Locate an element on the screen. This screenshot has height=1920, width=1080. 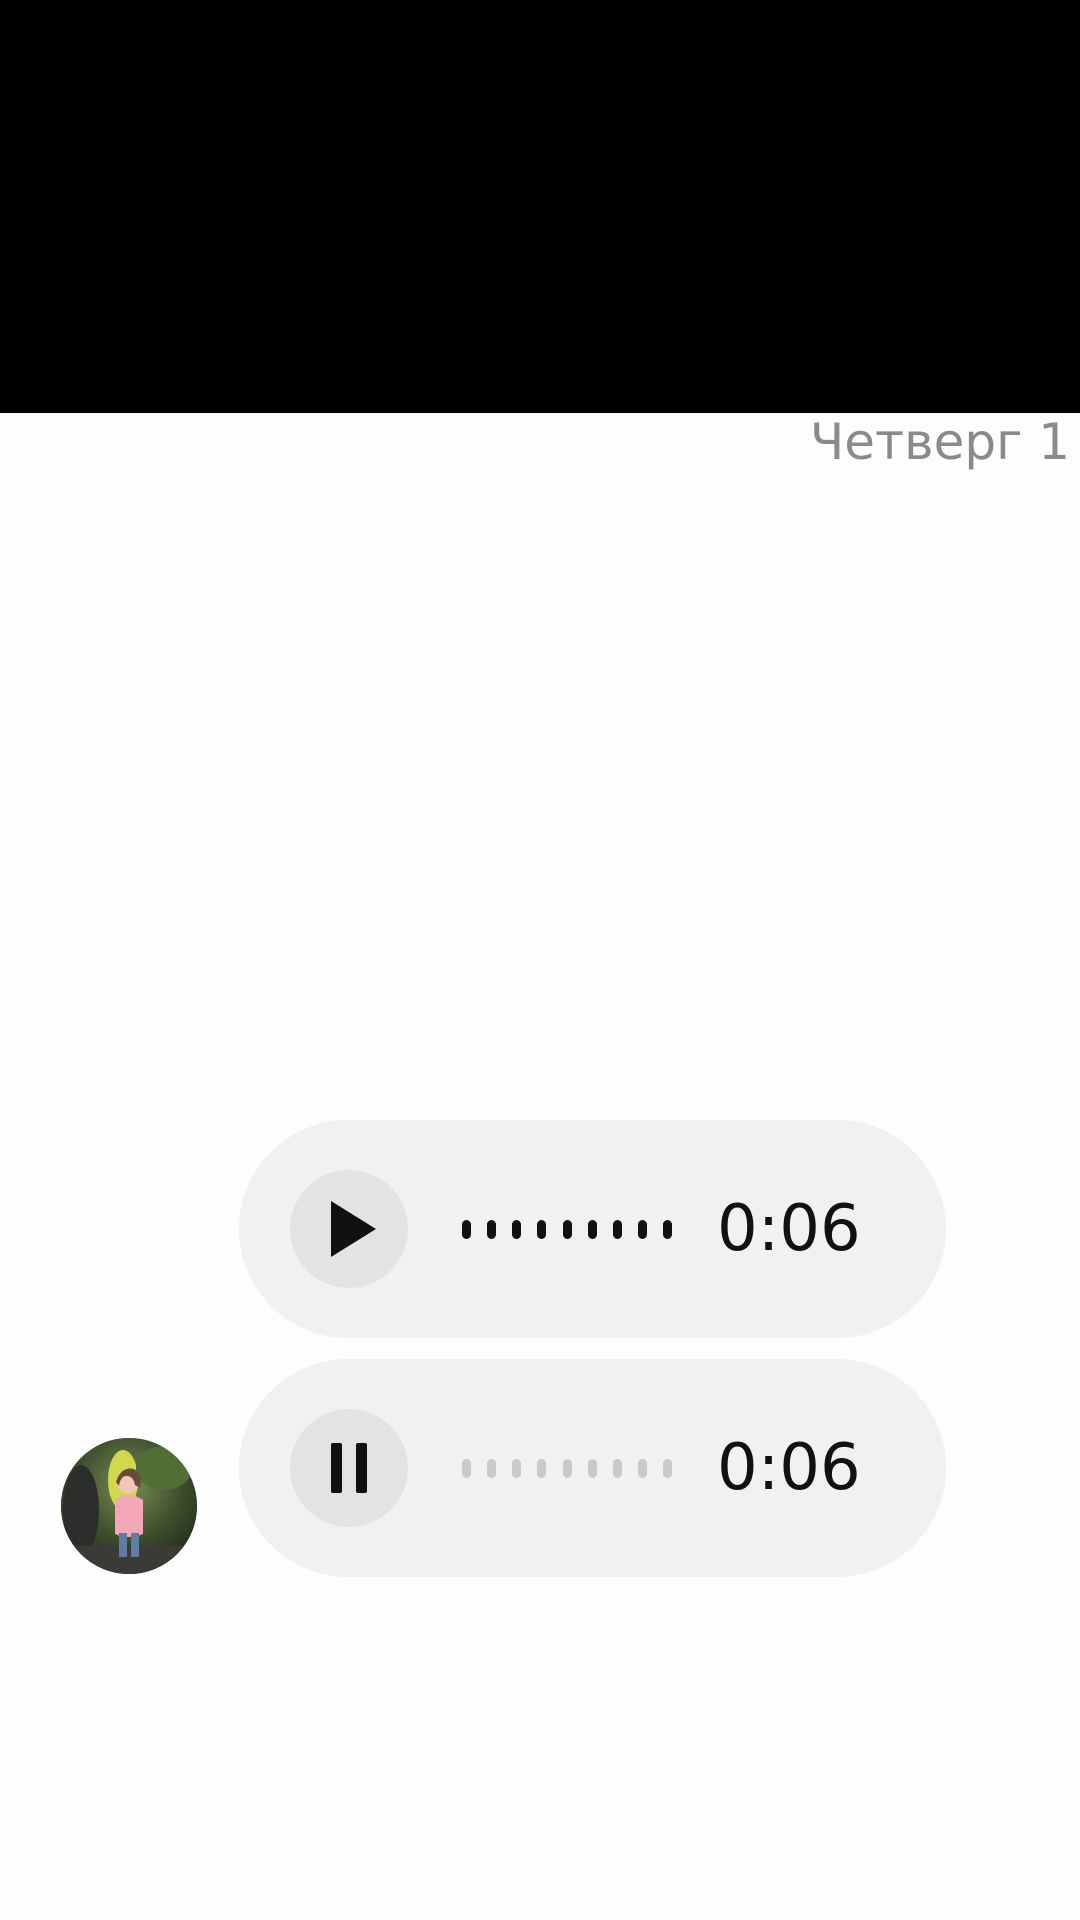
play-icon is located at coordinates (353, 1229).